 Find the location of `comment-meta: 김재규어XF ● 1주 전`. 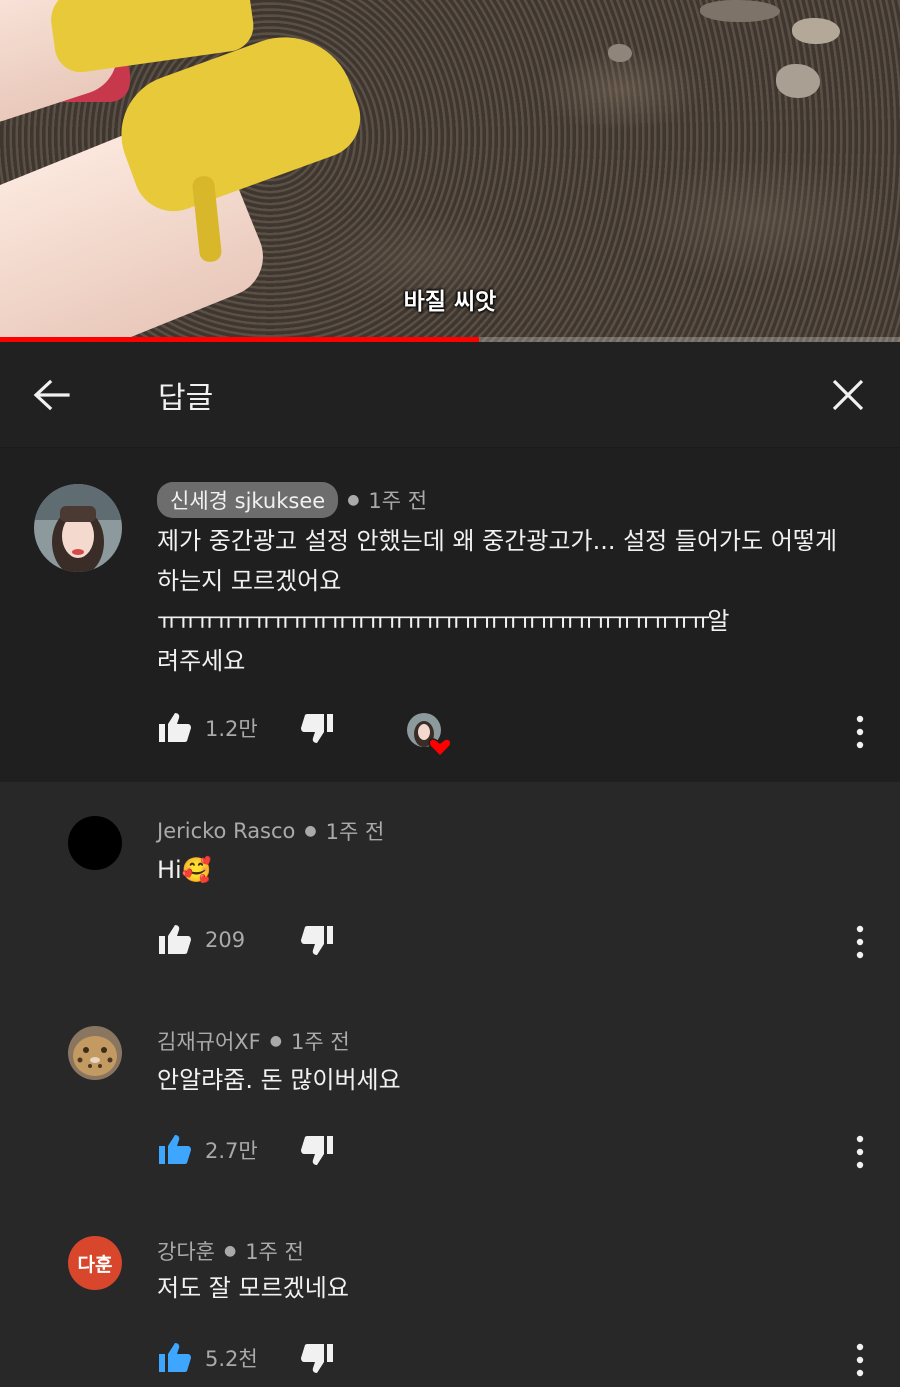

comment-meta: 김재규어XF ● 1주 전 is located at coordinates (253, 1041).